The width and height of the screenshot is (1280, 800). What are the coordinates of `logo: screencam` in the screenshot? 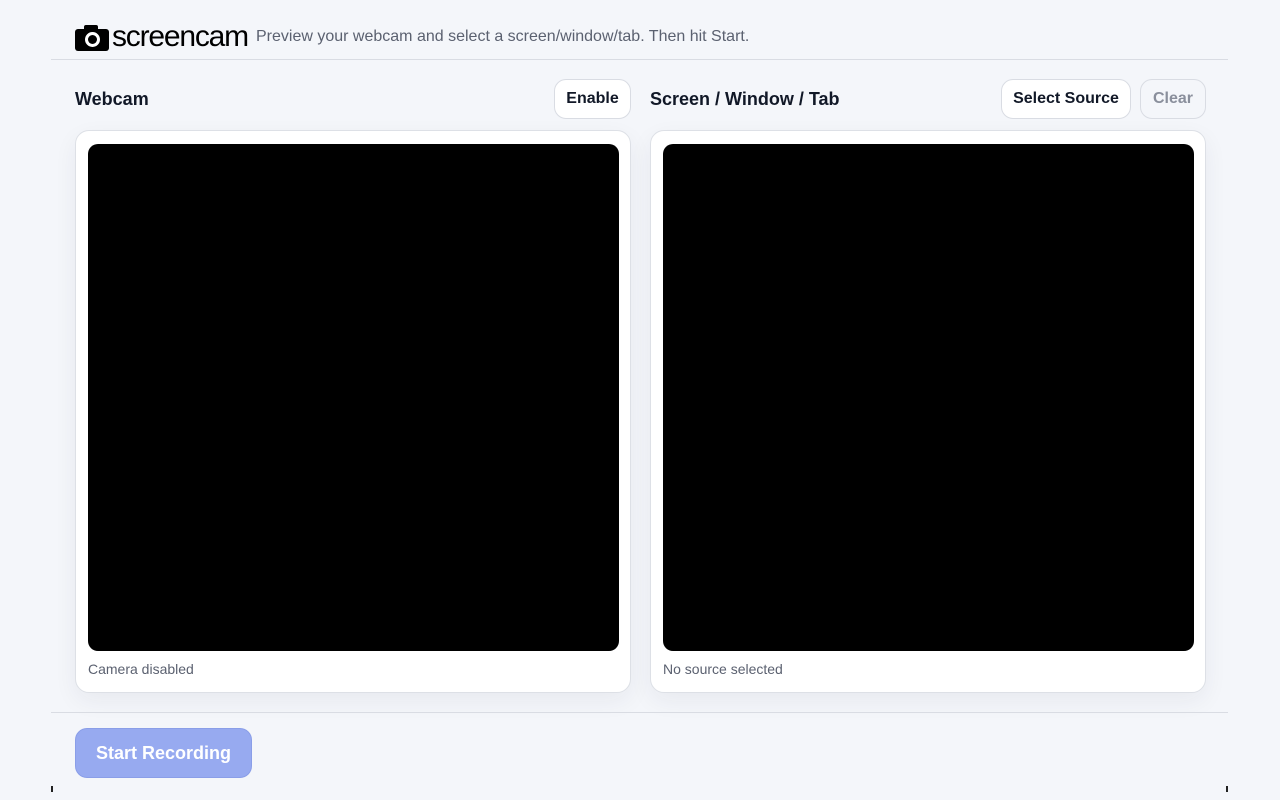 It's located at (162, 36).